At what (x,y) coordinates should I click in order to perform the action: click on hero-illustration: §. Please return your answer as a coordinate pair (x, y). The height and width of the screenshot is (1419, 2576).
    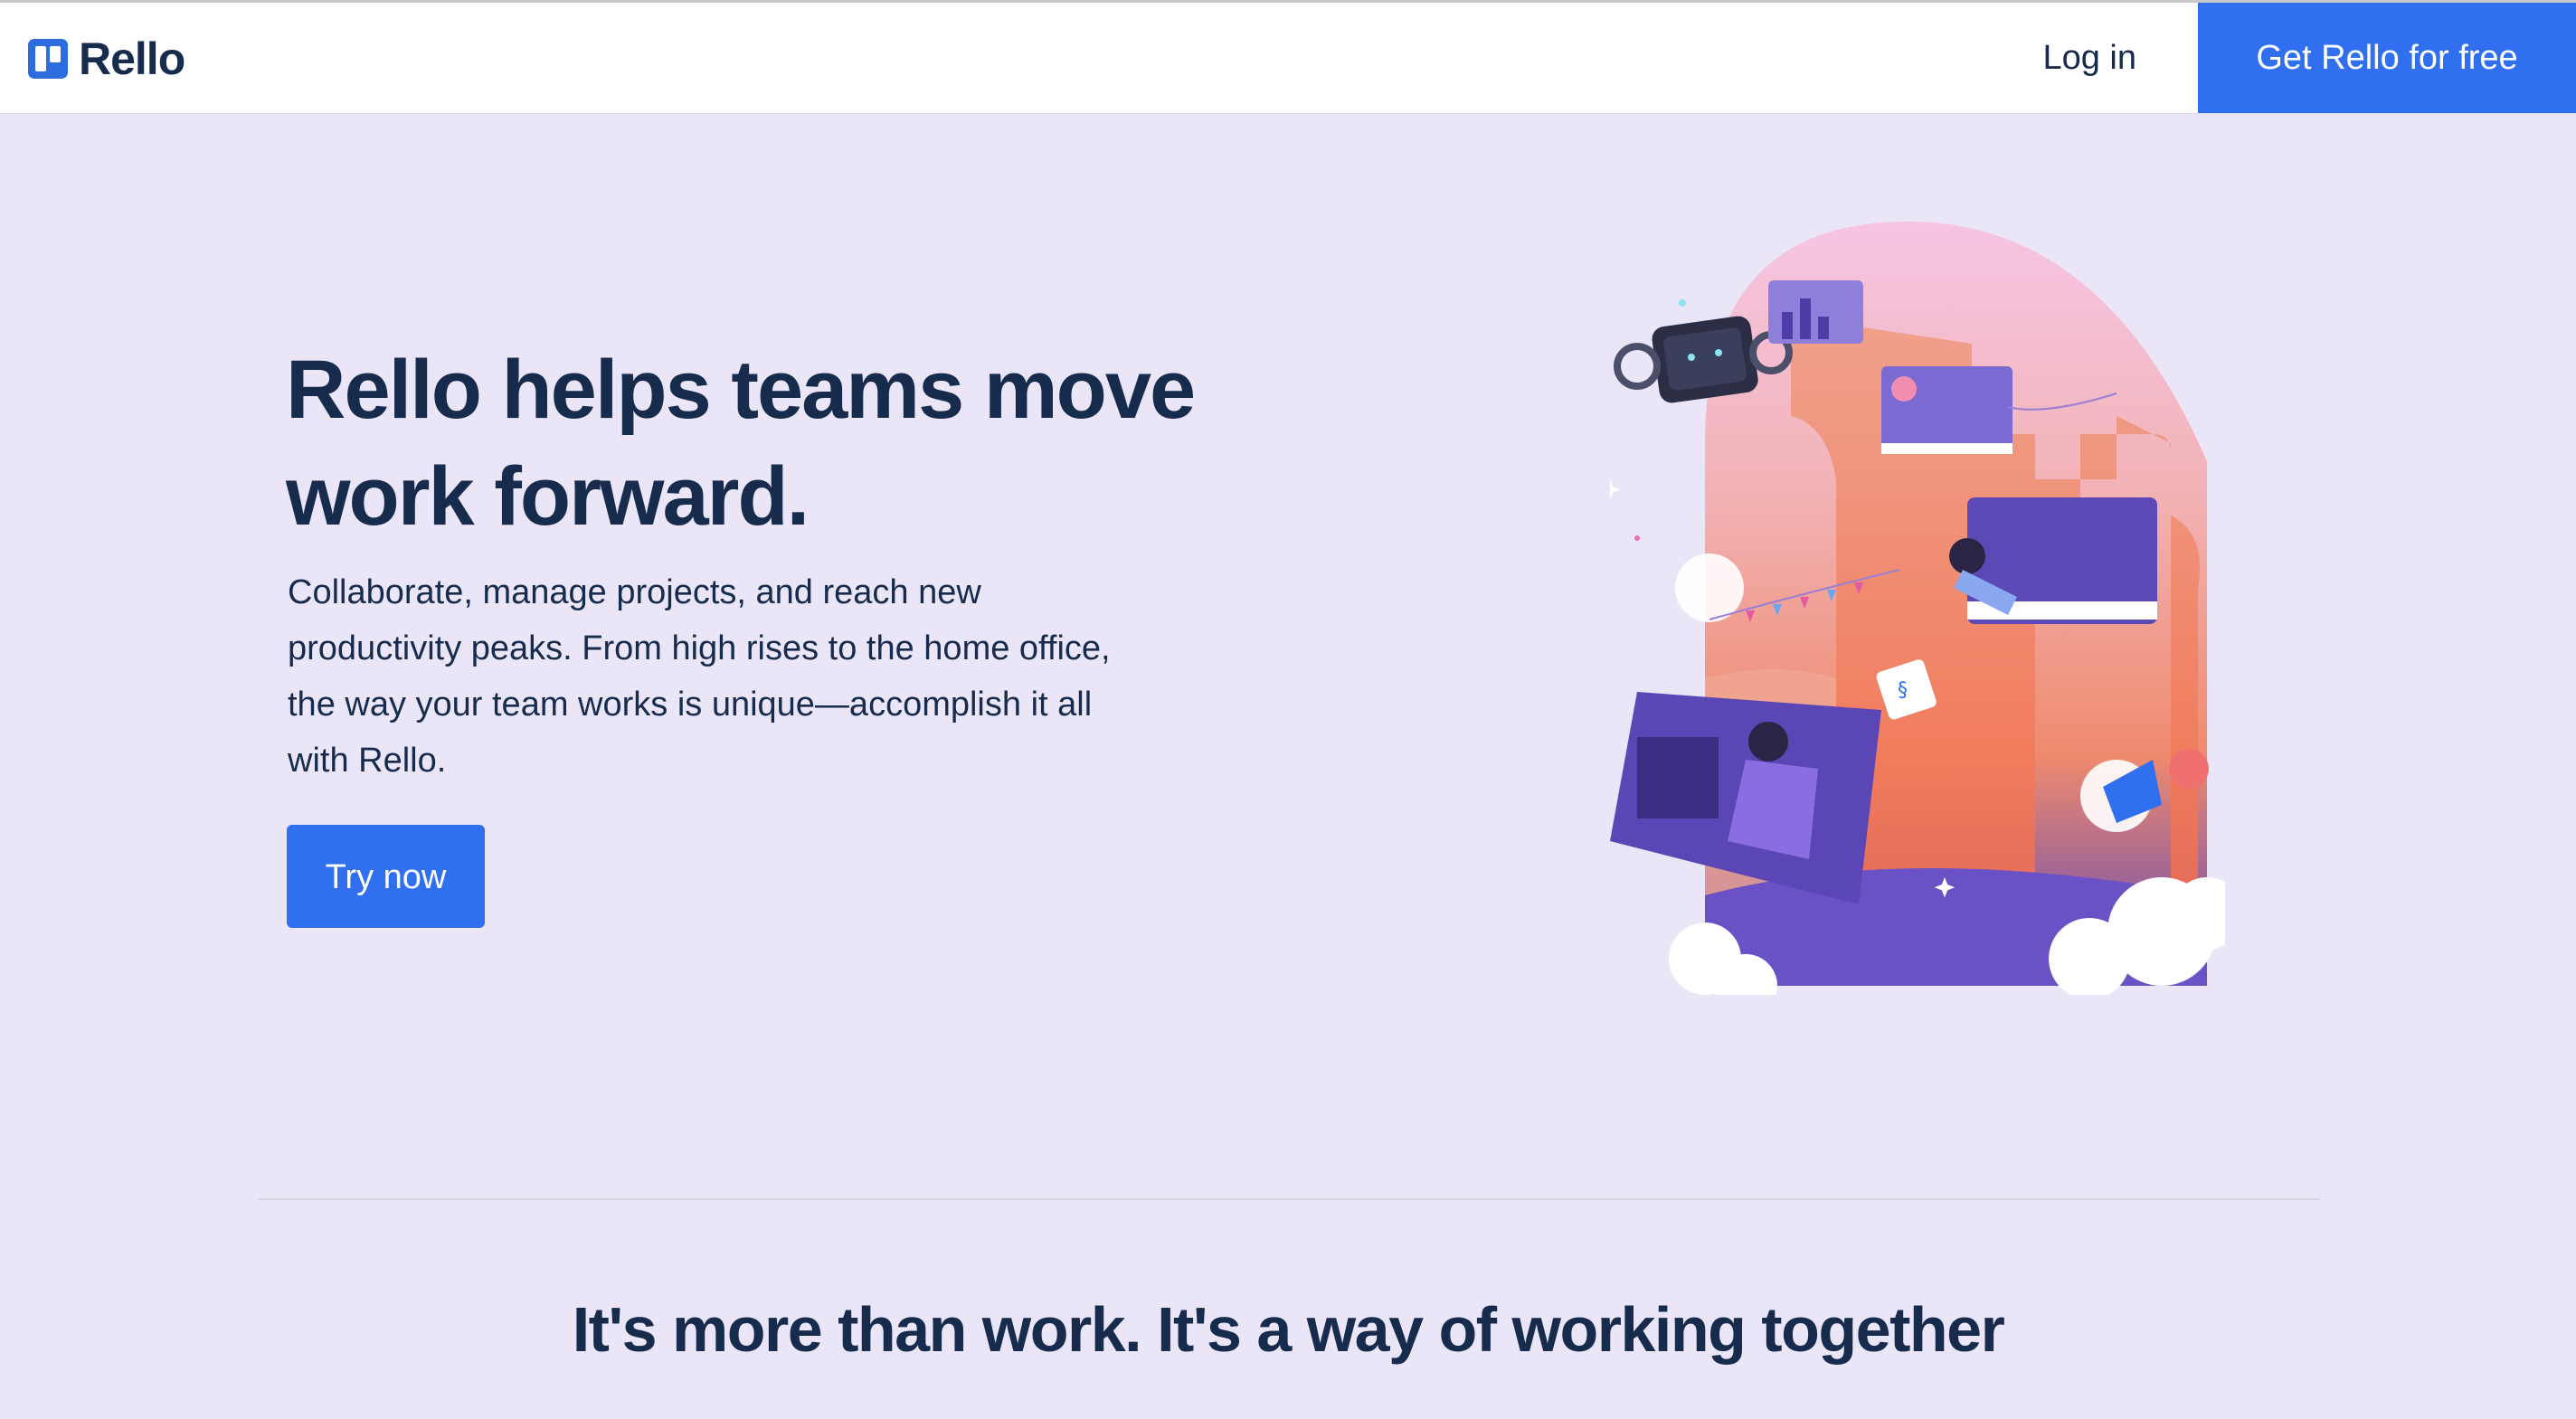
    Looking at the image, I should click on (1917, 608).